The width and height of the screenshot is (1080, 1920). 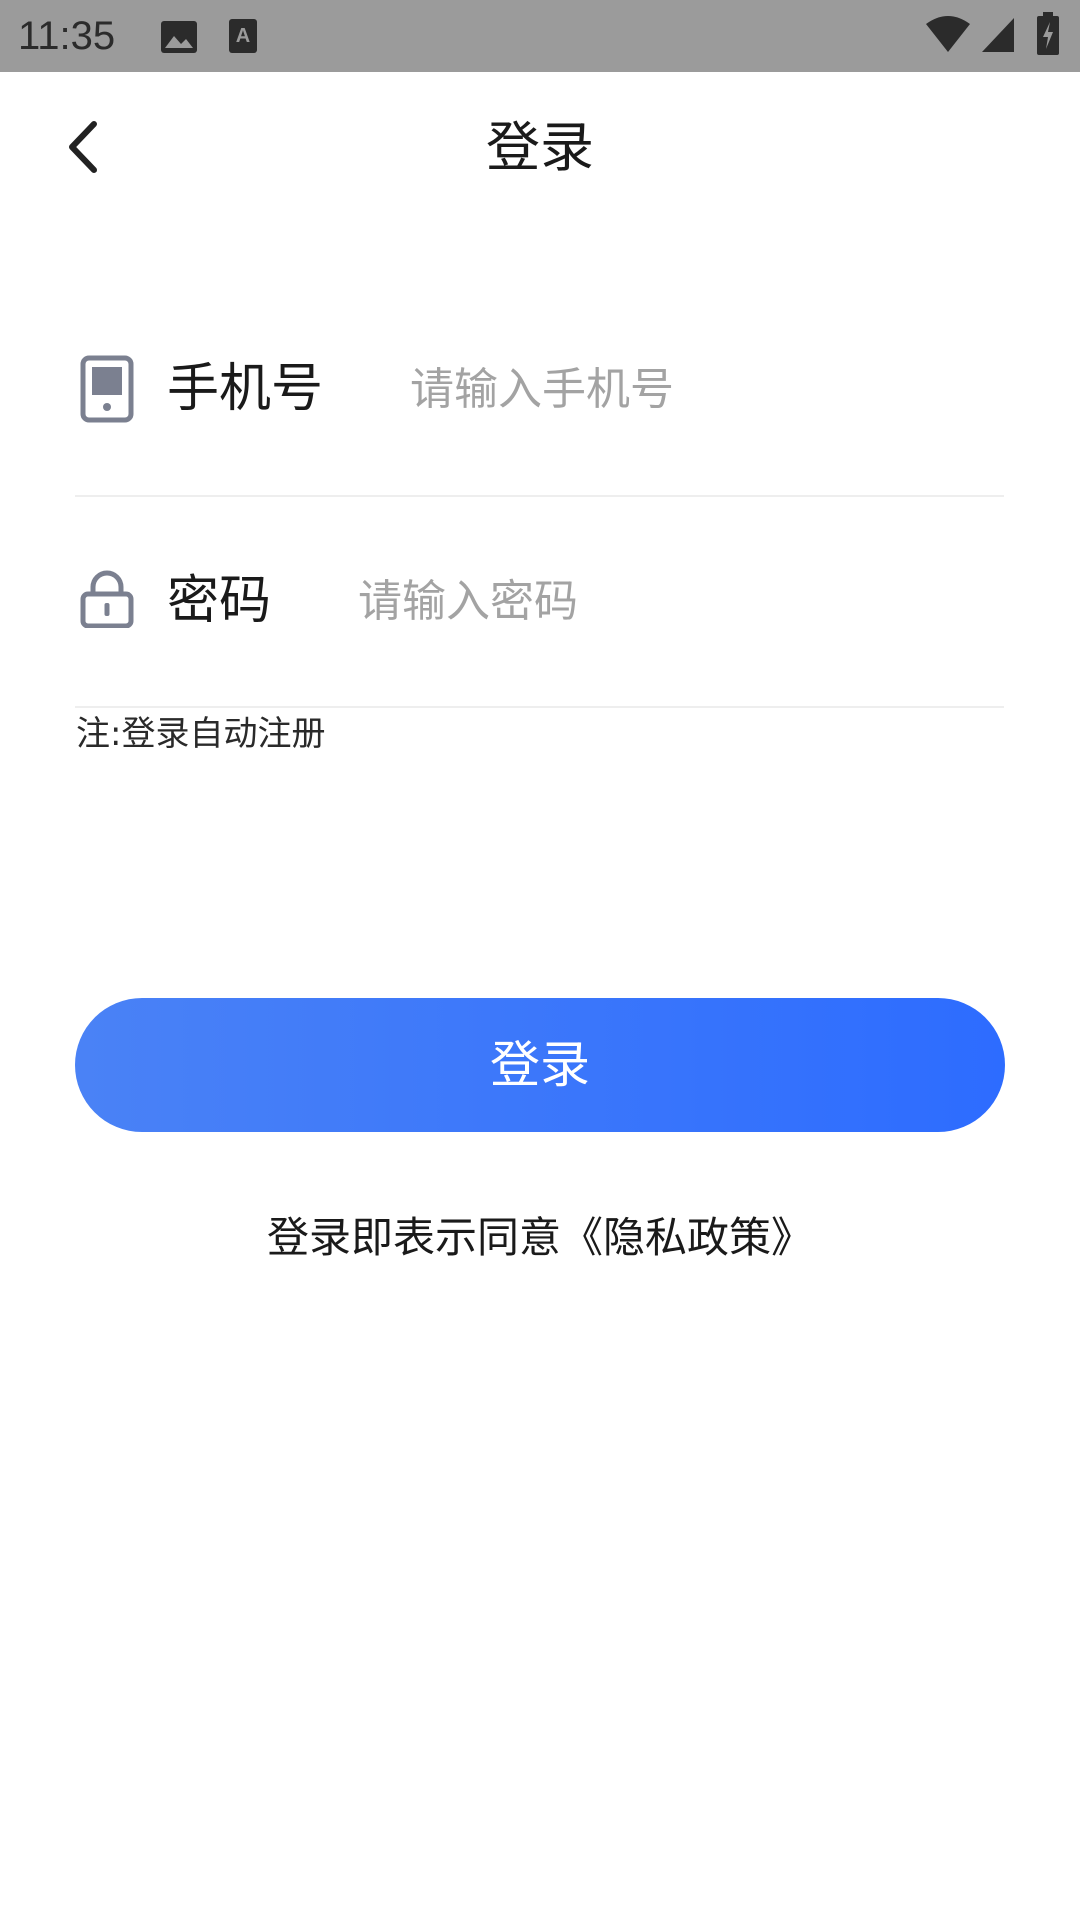 I want to click on nav-bar: 登录, so click(x=540, y=150).